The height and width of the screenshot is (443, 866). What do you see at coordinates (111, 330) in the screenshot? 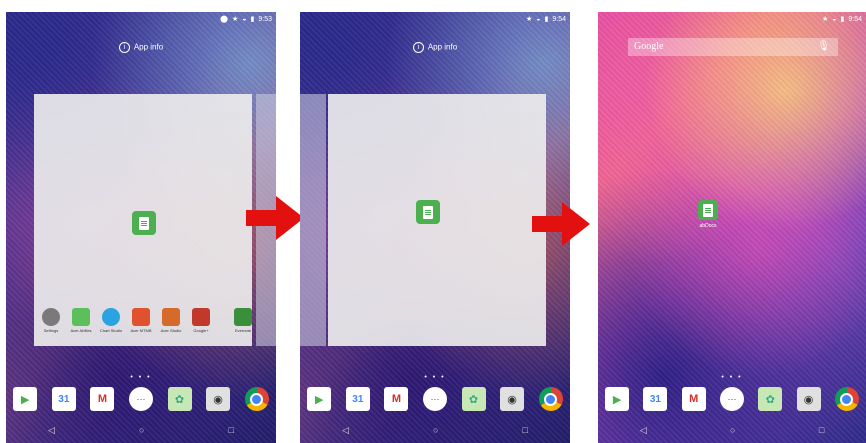
I see `mini-app-label: Chart Studio` at bounding box center [111, 330].